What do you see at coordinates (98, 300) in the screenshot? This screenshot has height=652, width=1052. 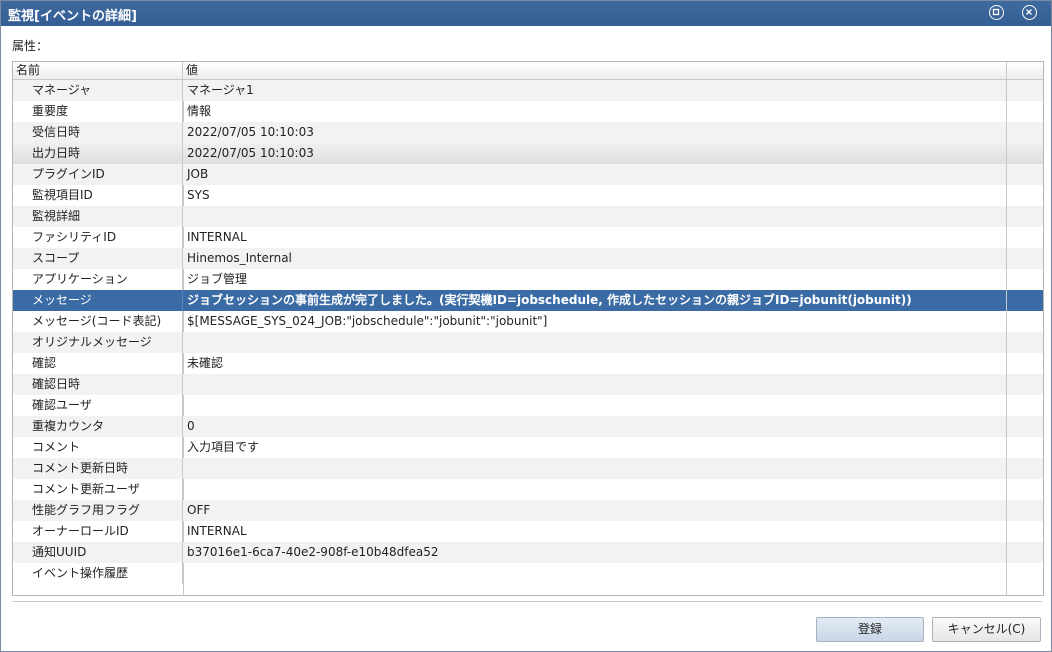 I see `row-name-cell: メッセージ` at bounding box center [98, 300].